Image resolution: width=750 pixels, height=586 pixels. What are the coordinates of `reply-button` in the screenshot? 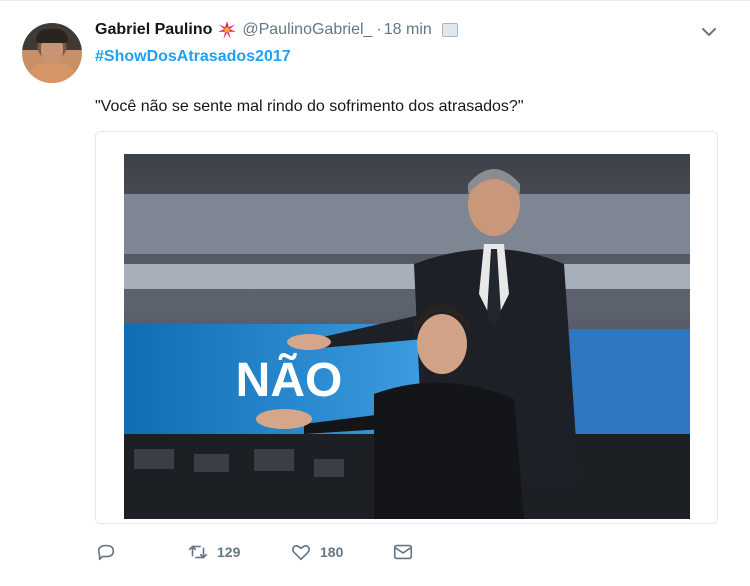 It's located at (141, 552).